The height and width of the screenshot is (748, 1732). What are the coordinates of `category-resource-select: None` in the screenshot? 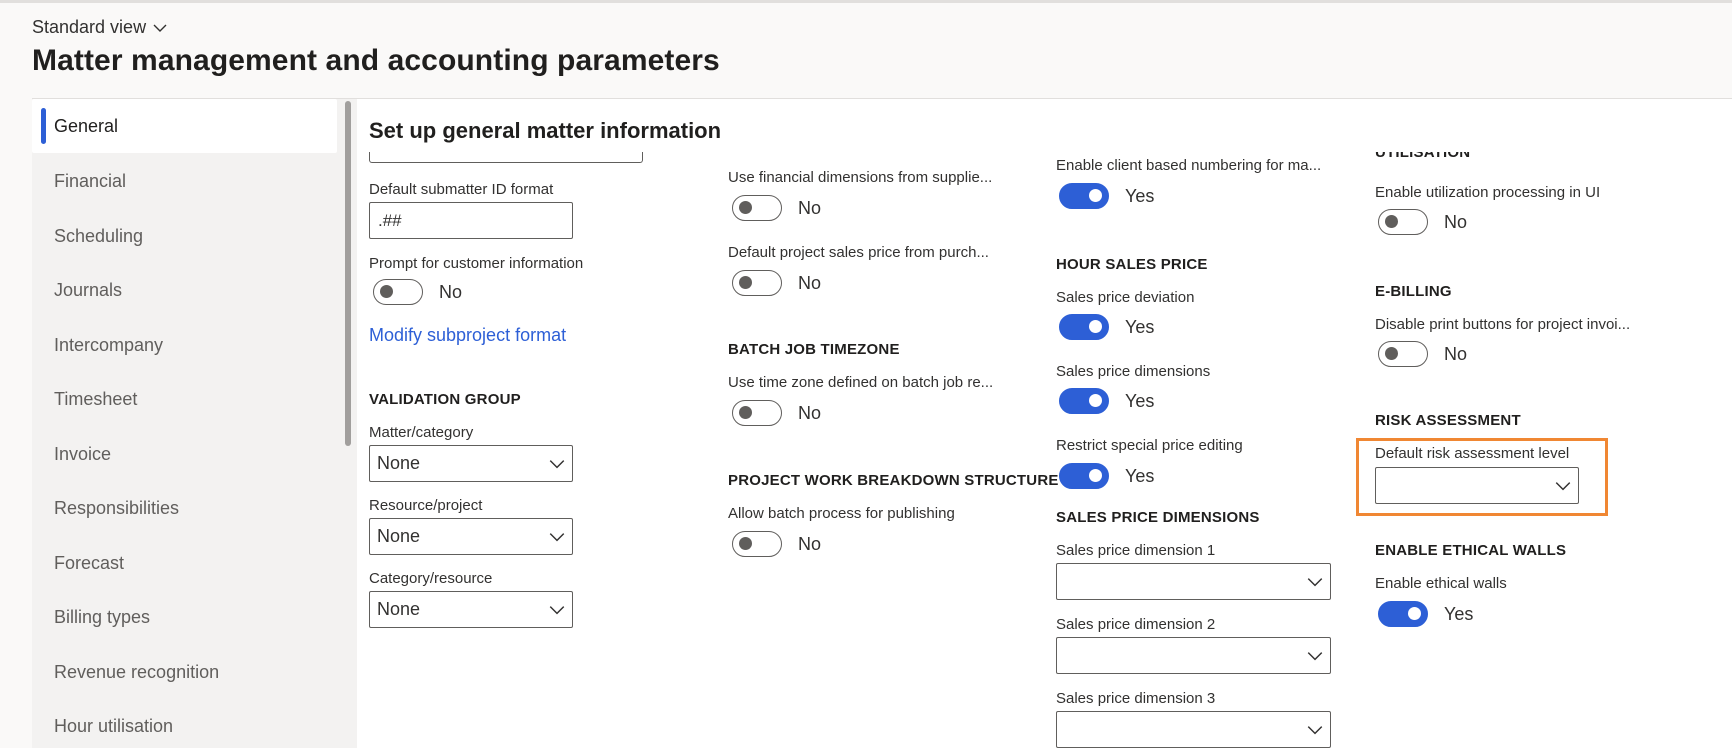 It's located at (471, 609).